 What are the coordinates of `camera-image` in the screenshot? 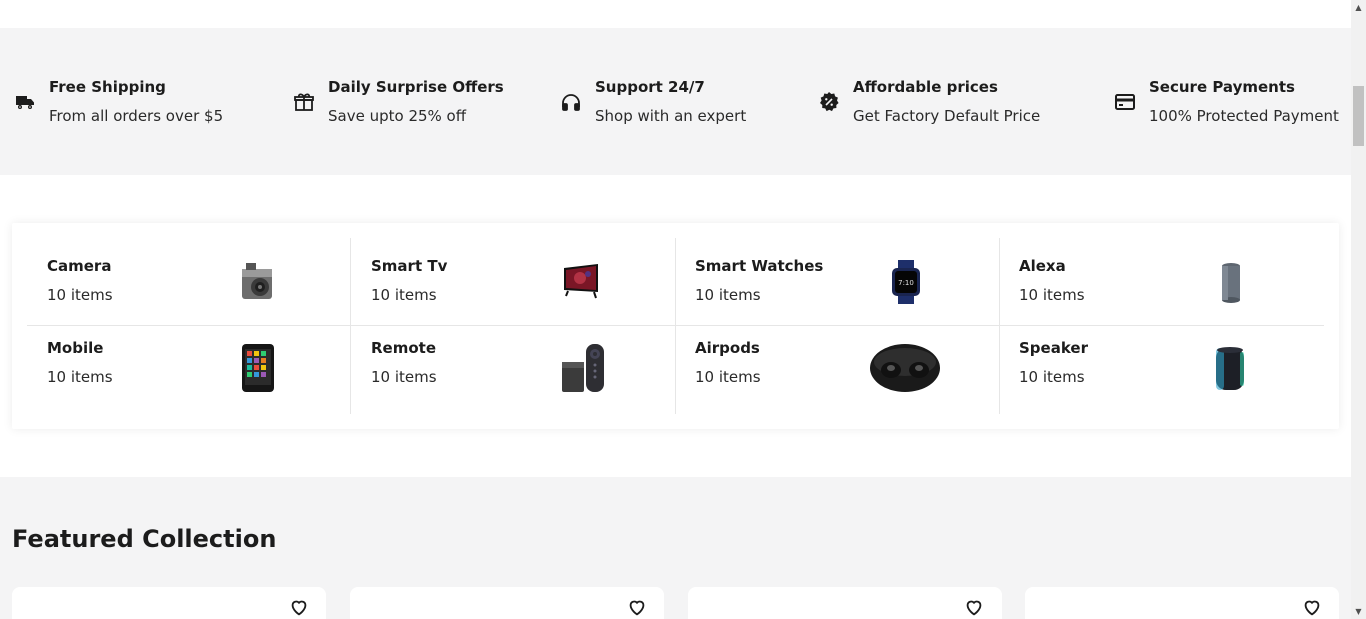 It's located at (257, 281).